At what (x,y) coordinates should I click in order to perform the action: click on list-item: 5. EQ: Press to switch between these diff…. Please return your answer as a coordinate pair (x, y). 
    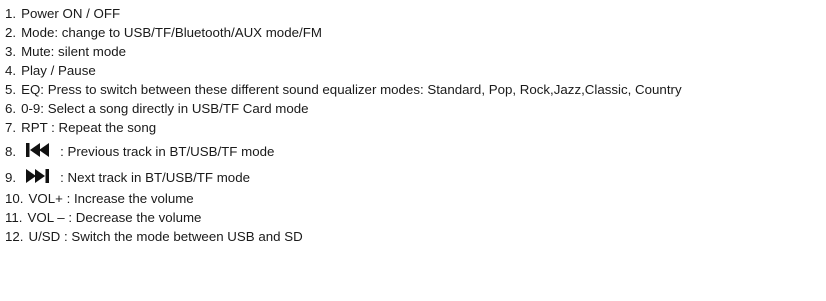
    Looking at the image, I should click on (414, 89).